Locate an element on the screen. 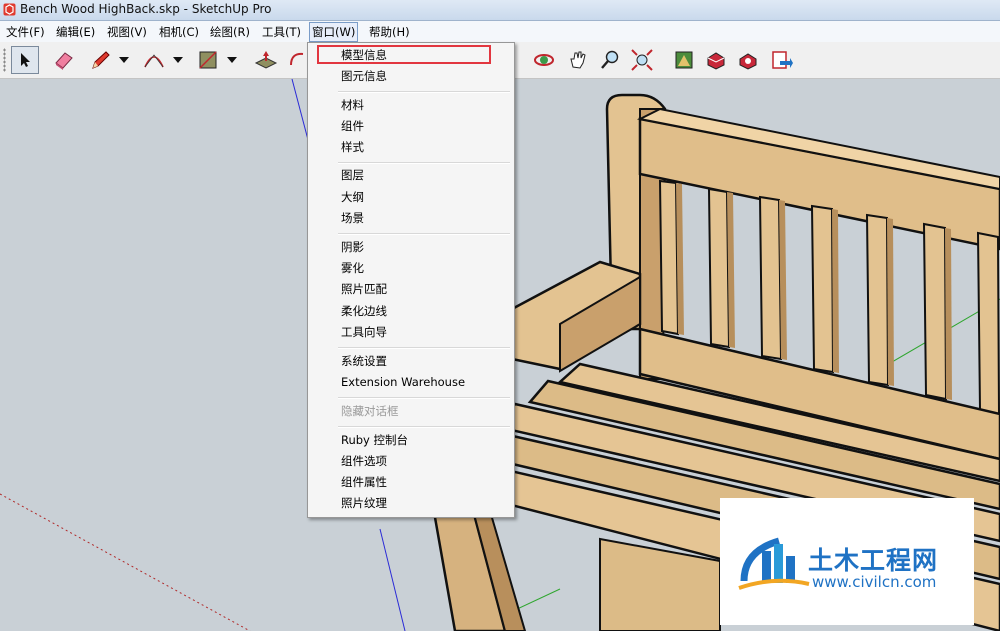 The width and height of the screenshot is (1000, 631). select-tool-button is located at coordinates (25, 60).